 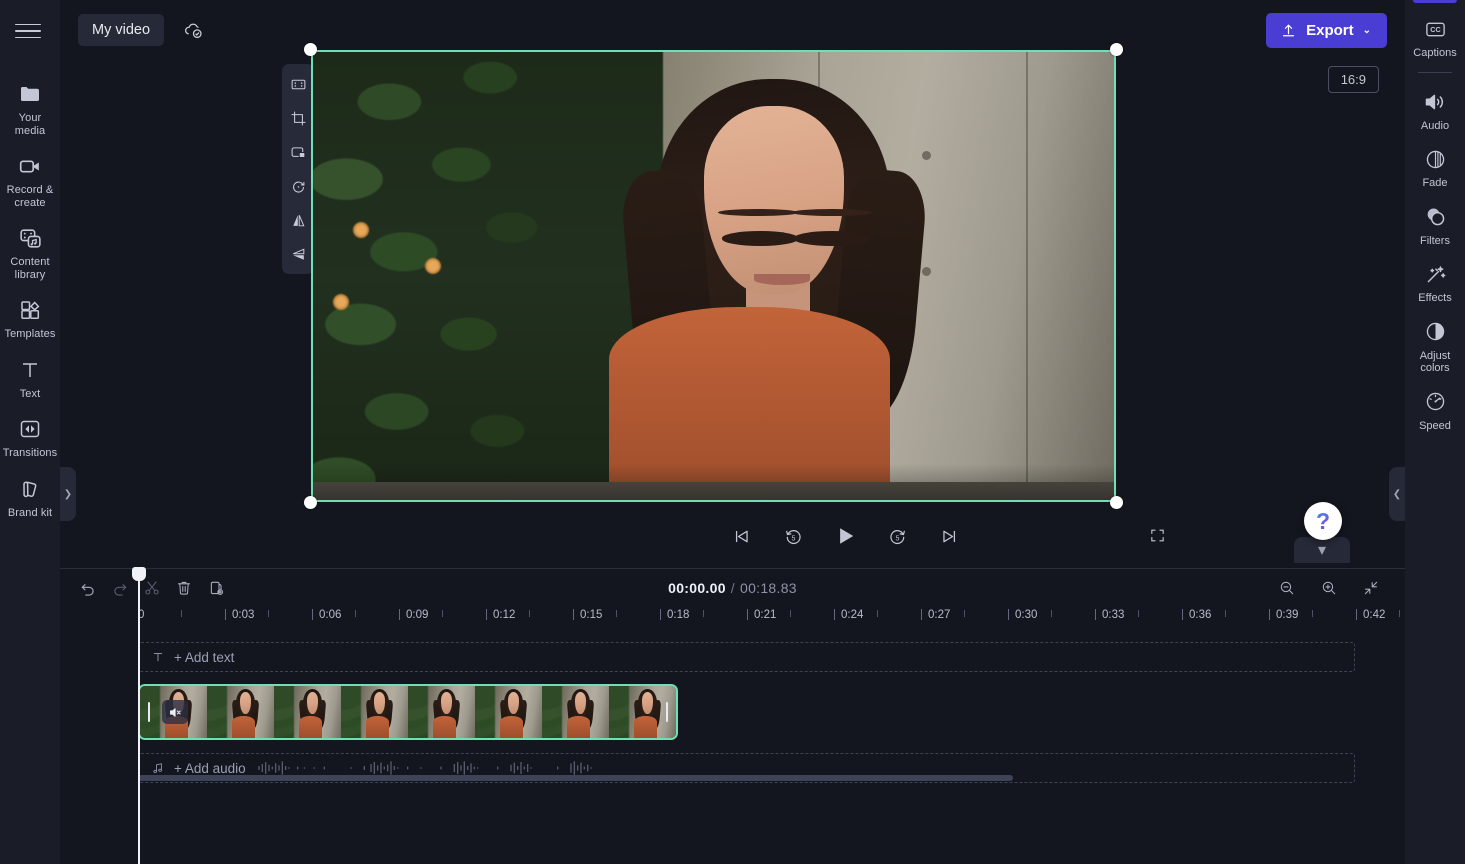 I want to click on resize-handle-top-right, so click(x=1116, y=49).